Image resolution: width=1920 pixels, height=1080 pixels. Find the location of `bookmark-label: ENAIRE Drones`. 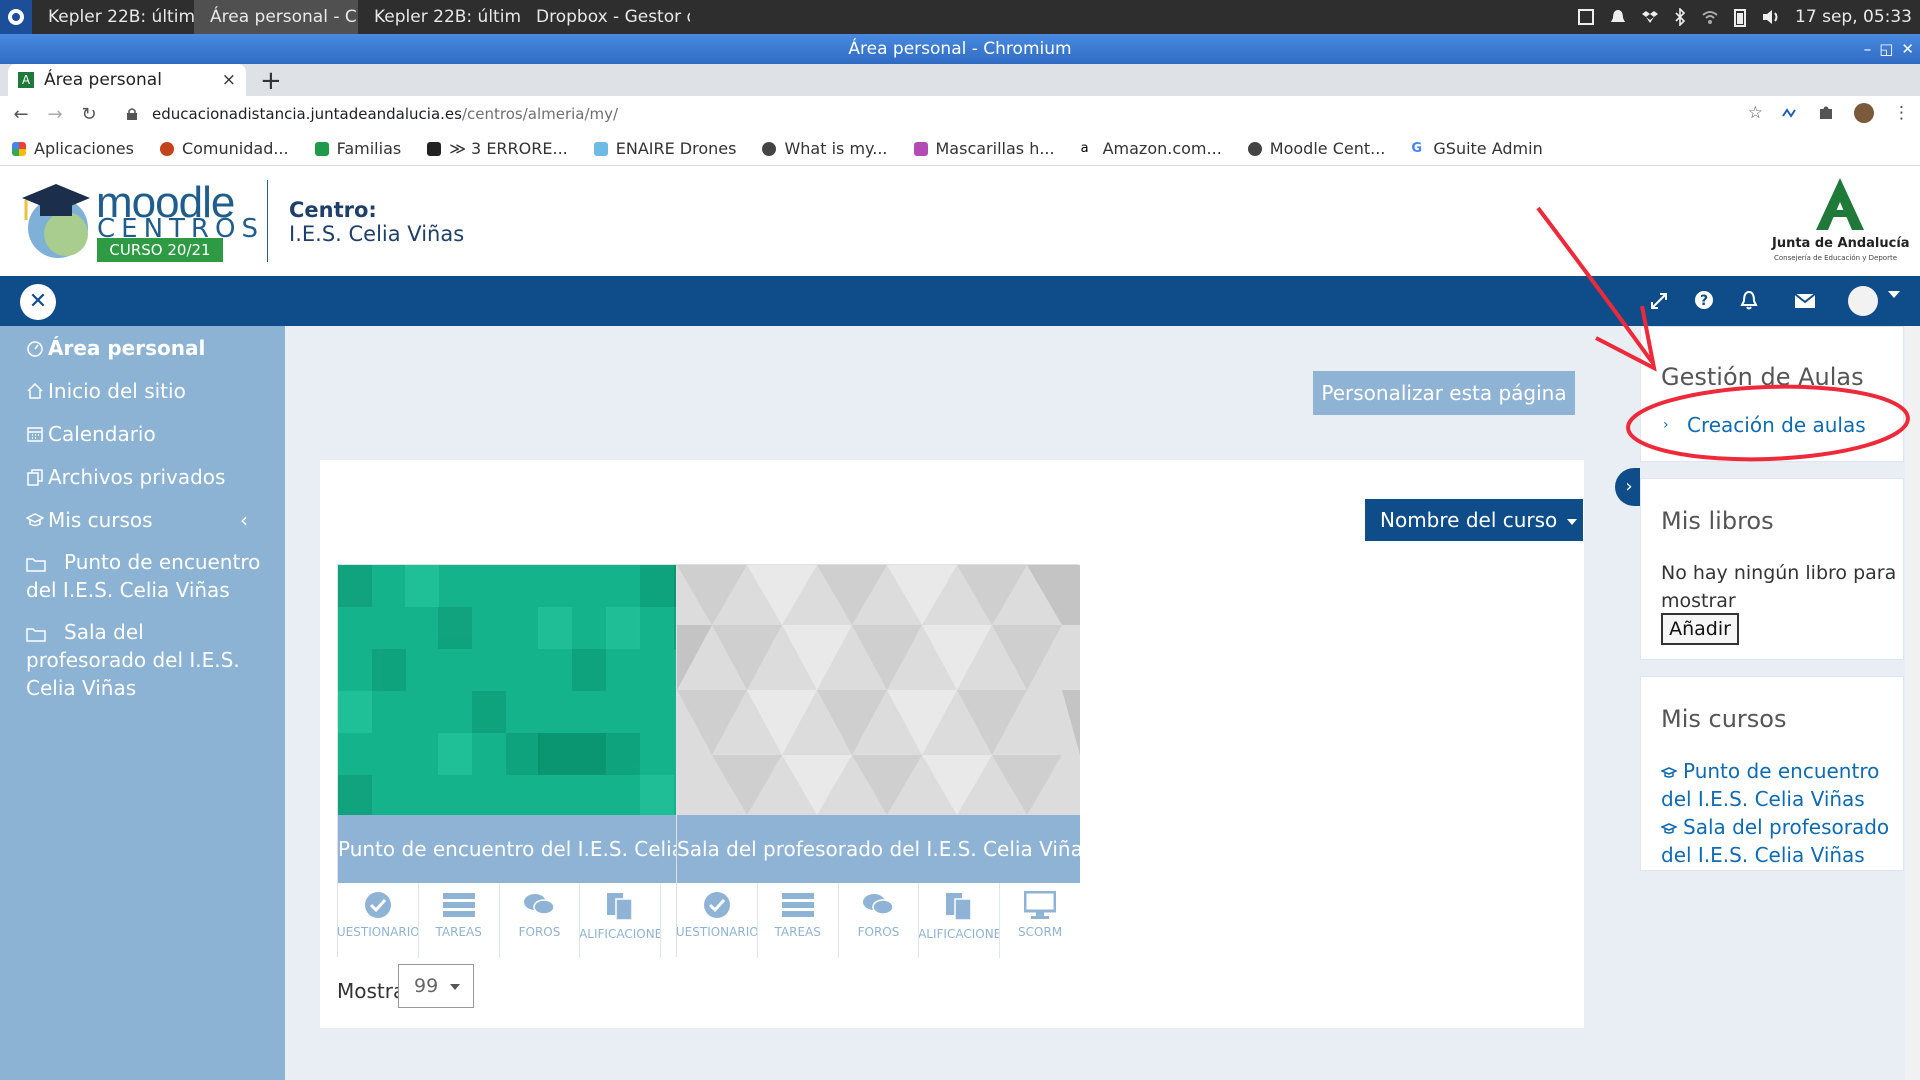

bookmark-label: ENAIRE Drones is located at coordinates (676, 148).